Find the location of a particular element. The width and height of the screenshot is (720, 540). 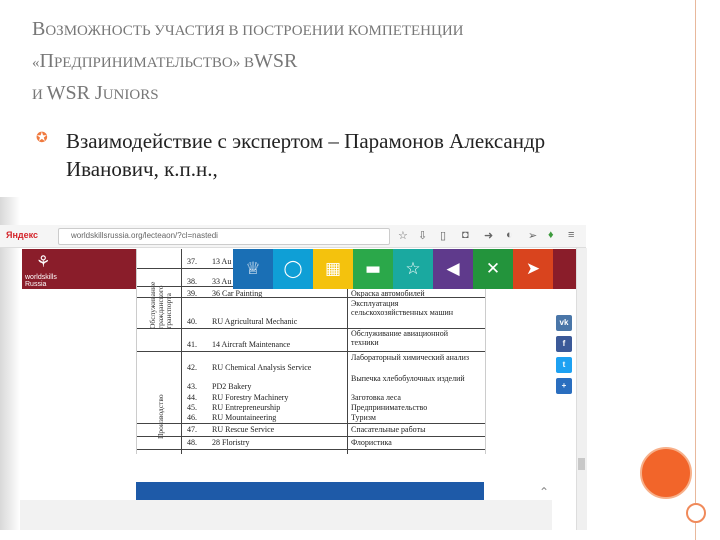

title-text: РЕДПРИНИМАТЕЛЬСТВО» В is located at coordinates (154, 63).